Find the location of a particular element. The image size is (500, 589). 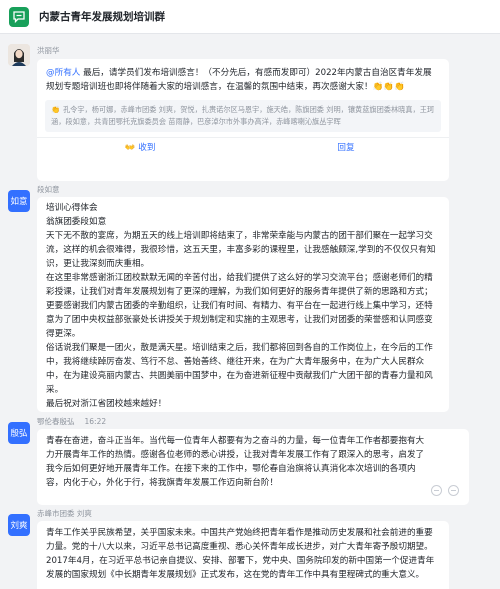

avatar is located at coordinates (19, 55).